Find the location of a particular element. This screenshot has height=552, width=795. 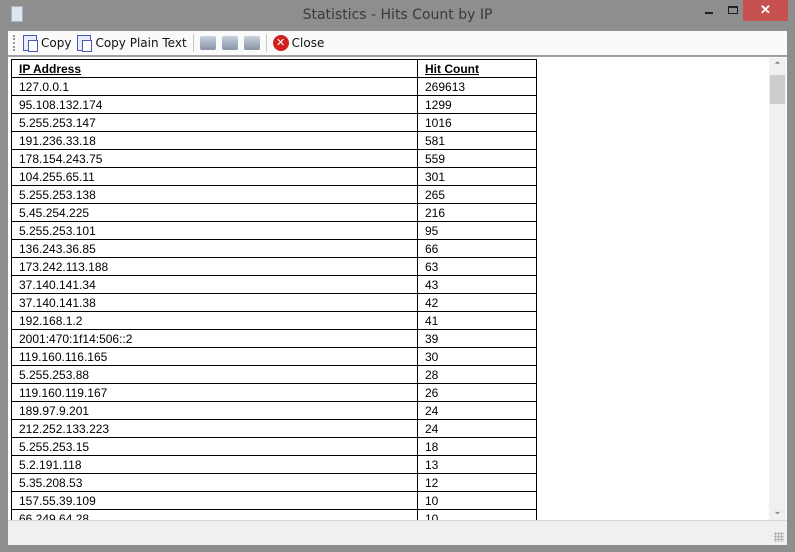

hit-count-cell: 1016 is located at coordinates (477, 122).